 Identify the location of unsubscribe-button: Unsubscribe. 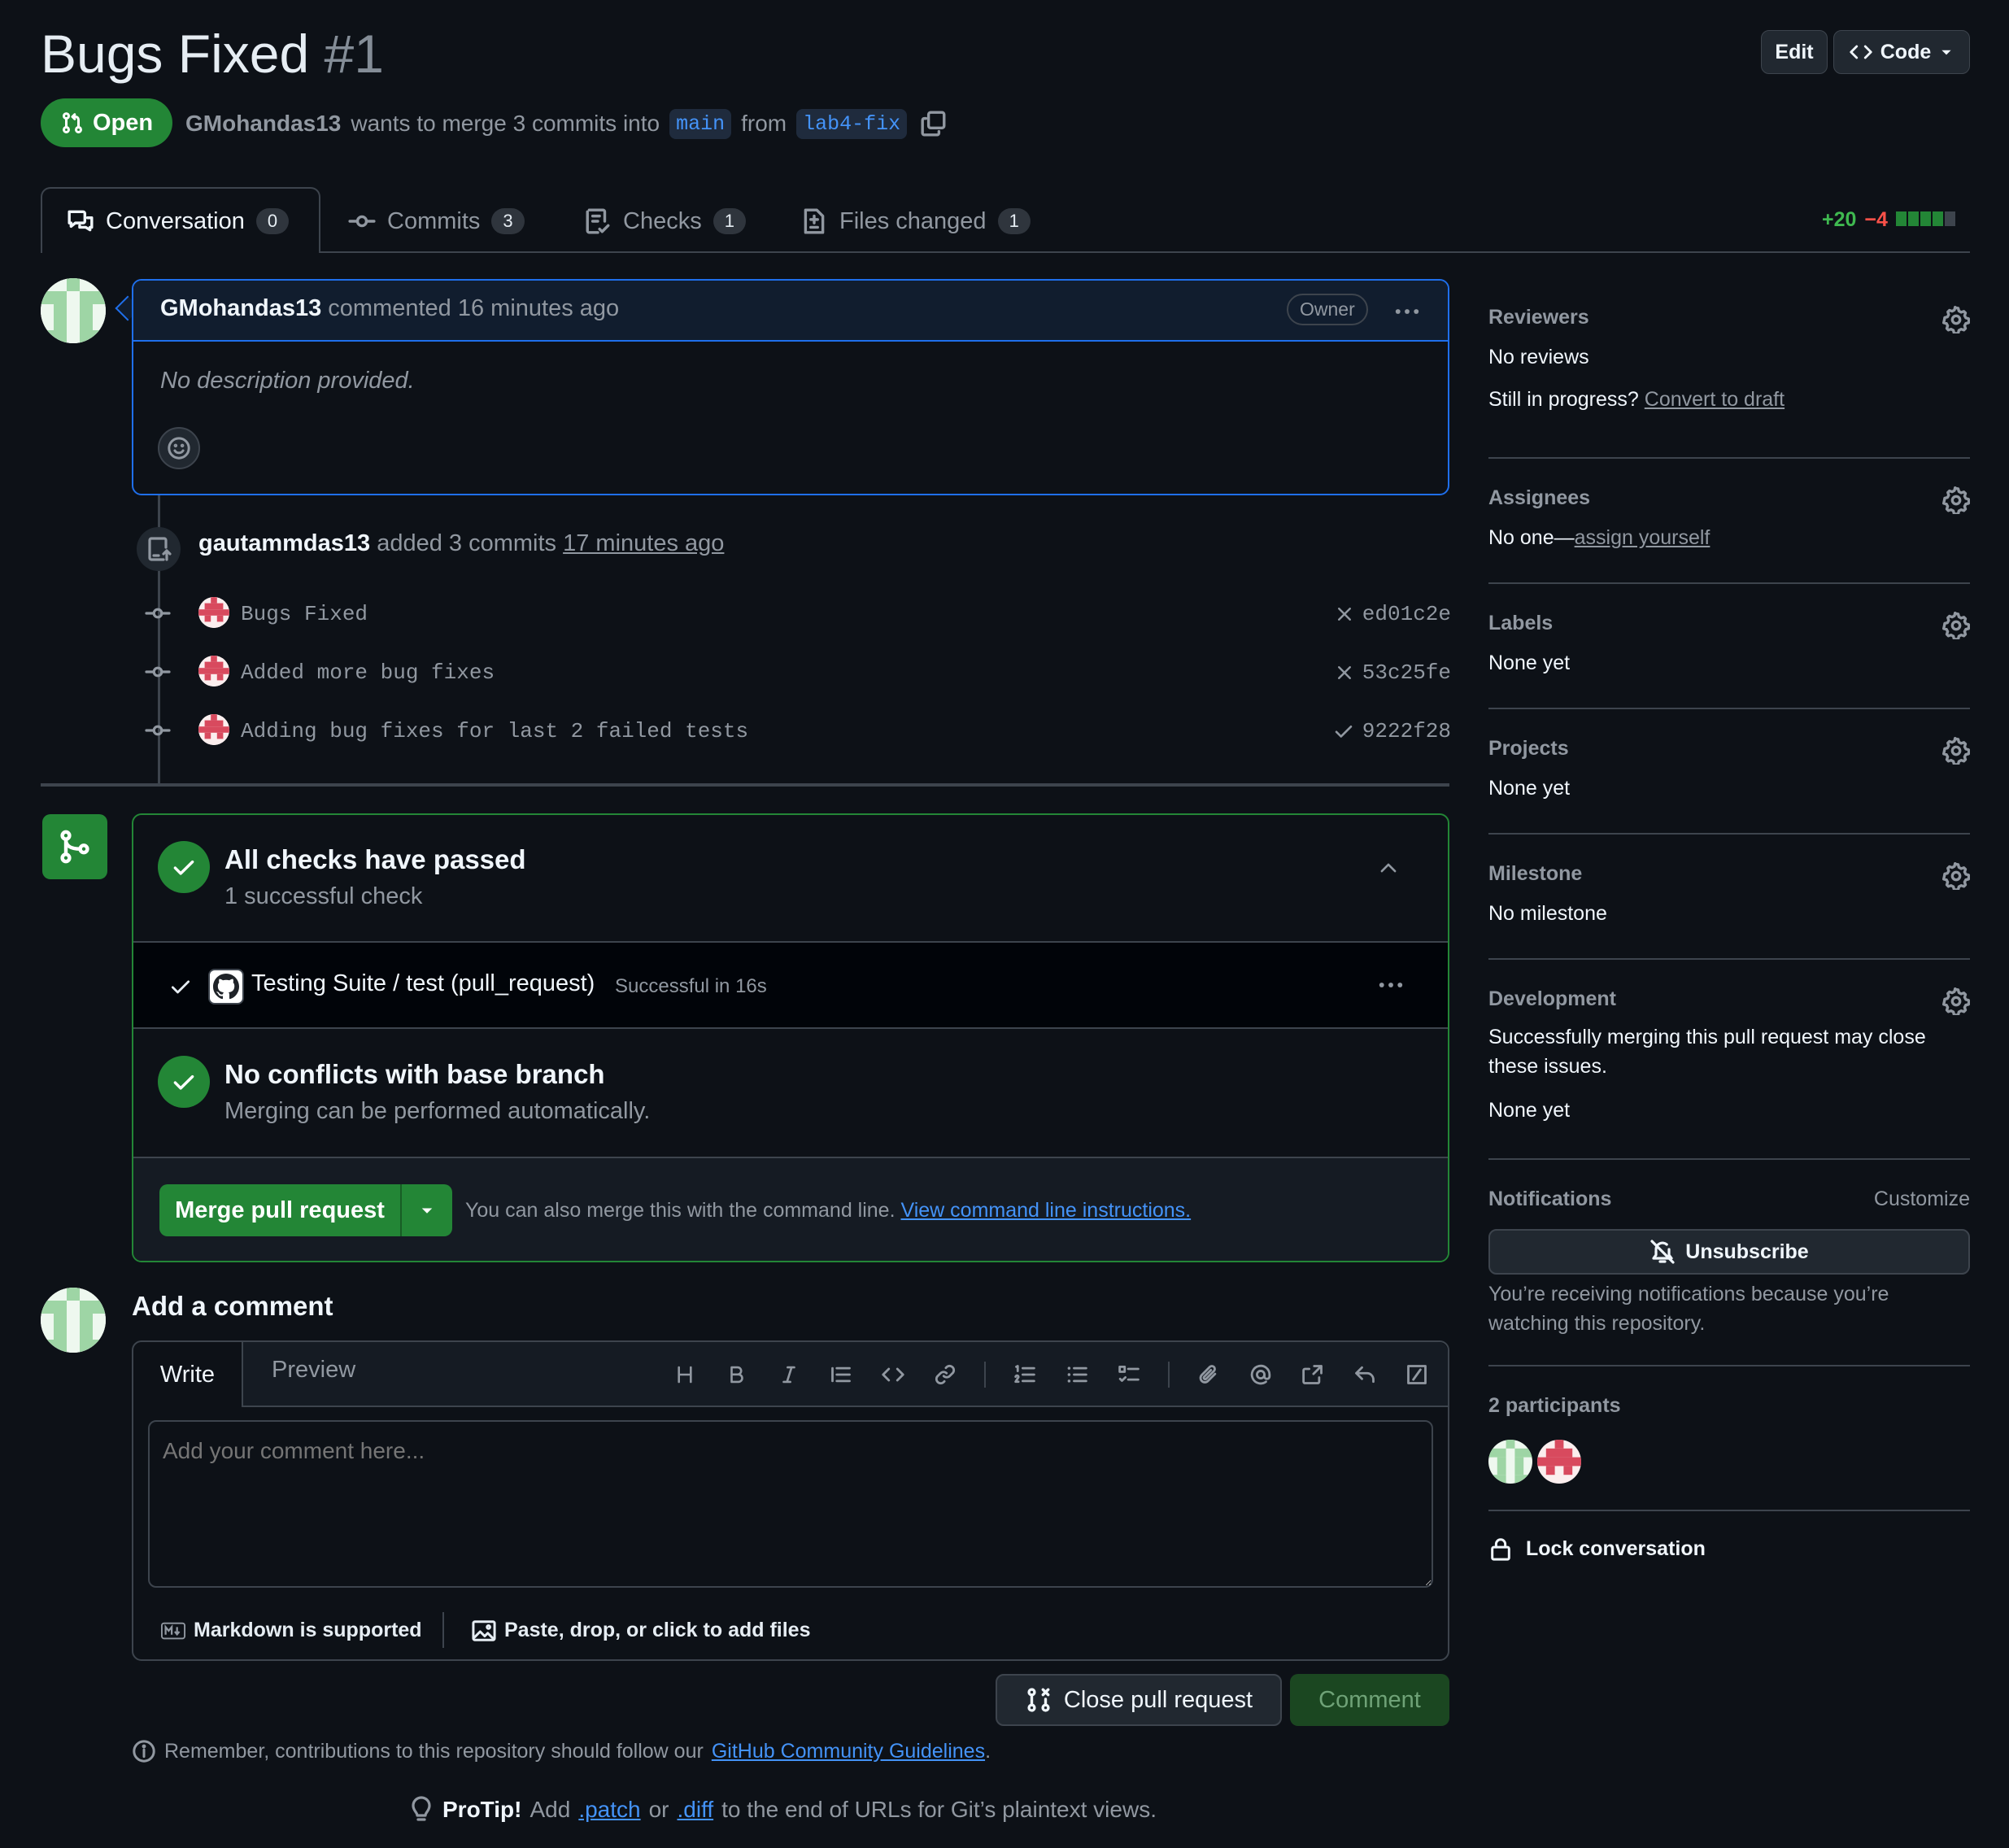
(1729, 1252).